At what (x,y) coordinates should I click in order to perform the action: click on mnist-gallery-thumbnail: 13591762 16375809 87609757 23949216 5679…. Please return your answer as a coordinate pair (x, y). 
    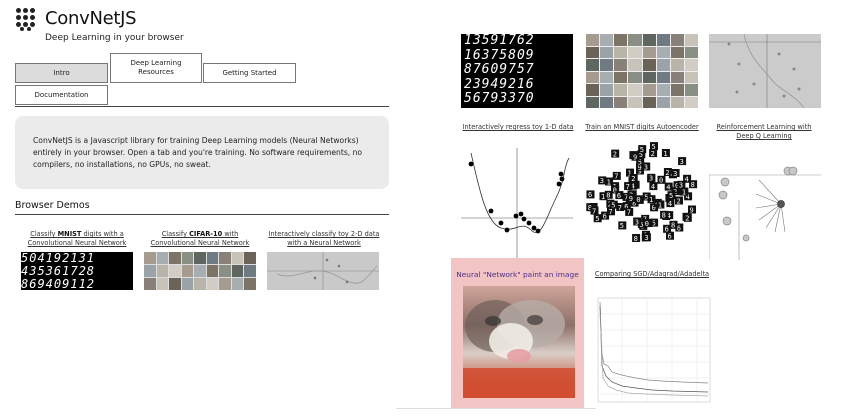
    Looking at the image, I should click on (517, 71).